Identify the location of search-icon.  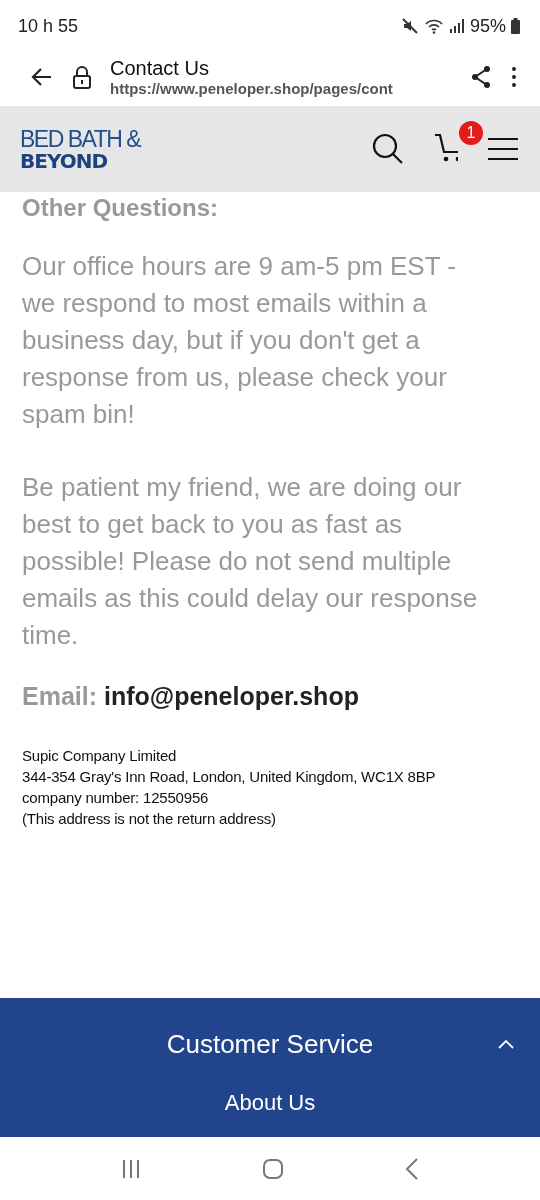
(388, 149).